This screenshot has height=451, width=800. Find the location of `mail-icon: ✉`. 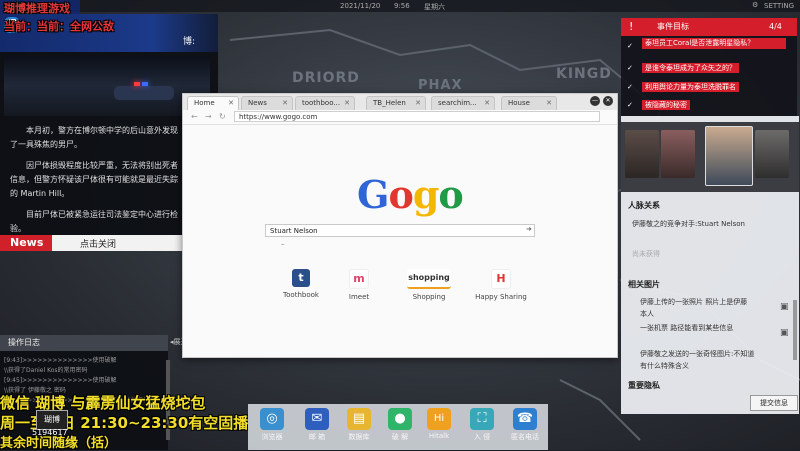

mail-icon: ✉ is located at coordinates (317, 419).